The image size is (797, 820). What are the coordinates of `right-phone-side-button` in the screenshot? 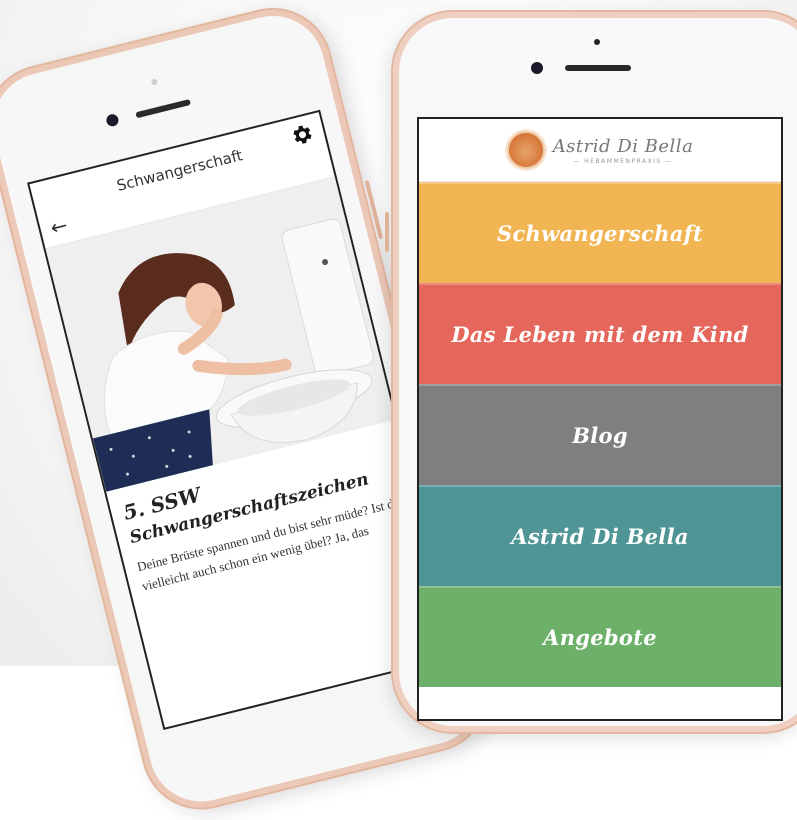 It's located at (387, 232).